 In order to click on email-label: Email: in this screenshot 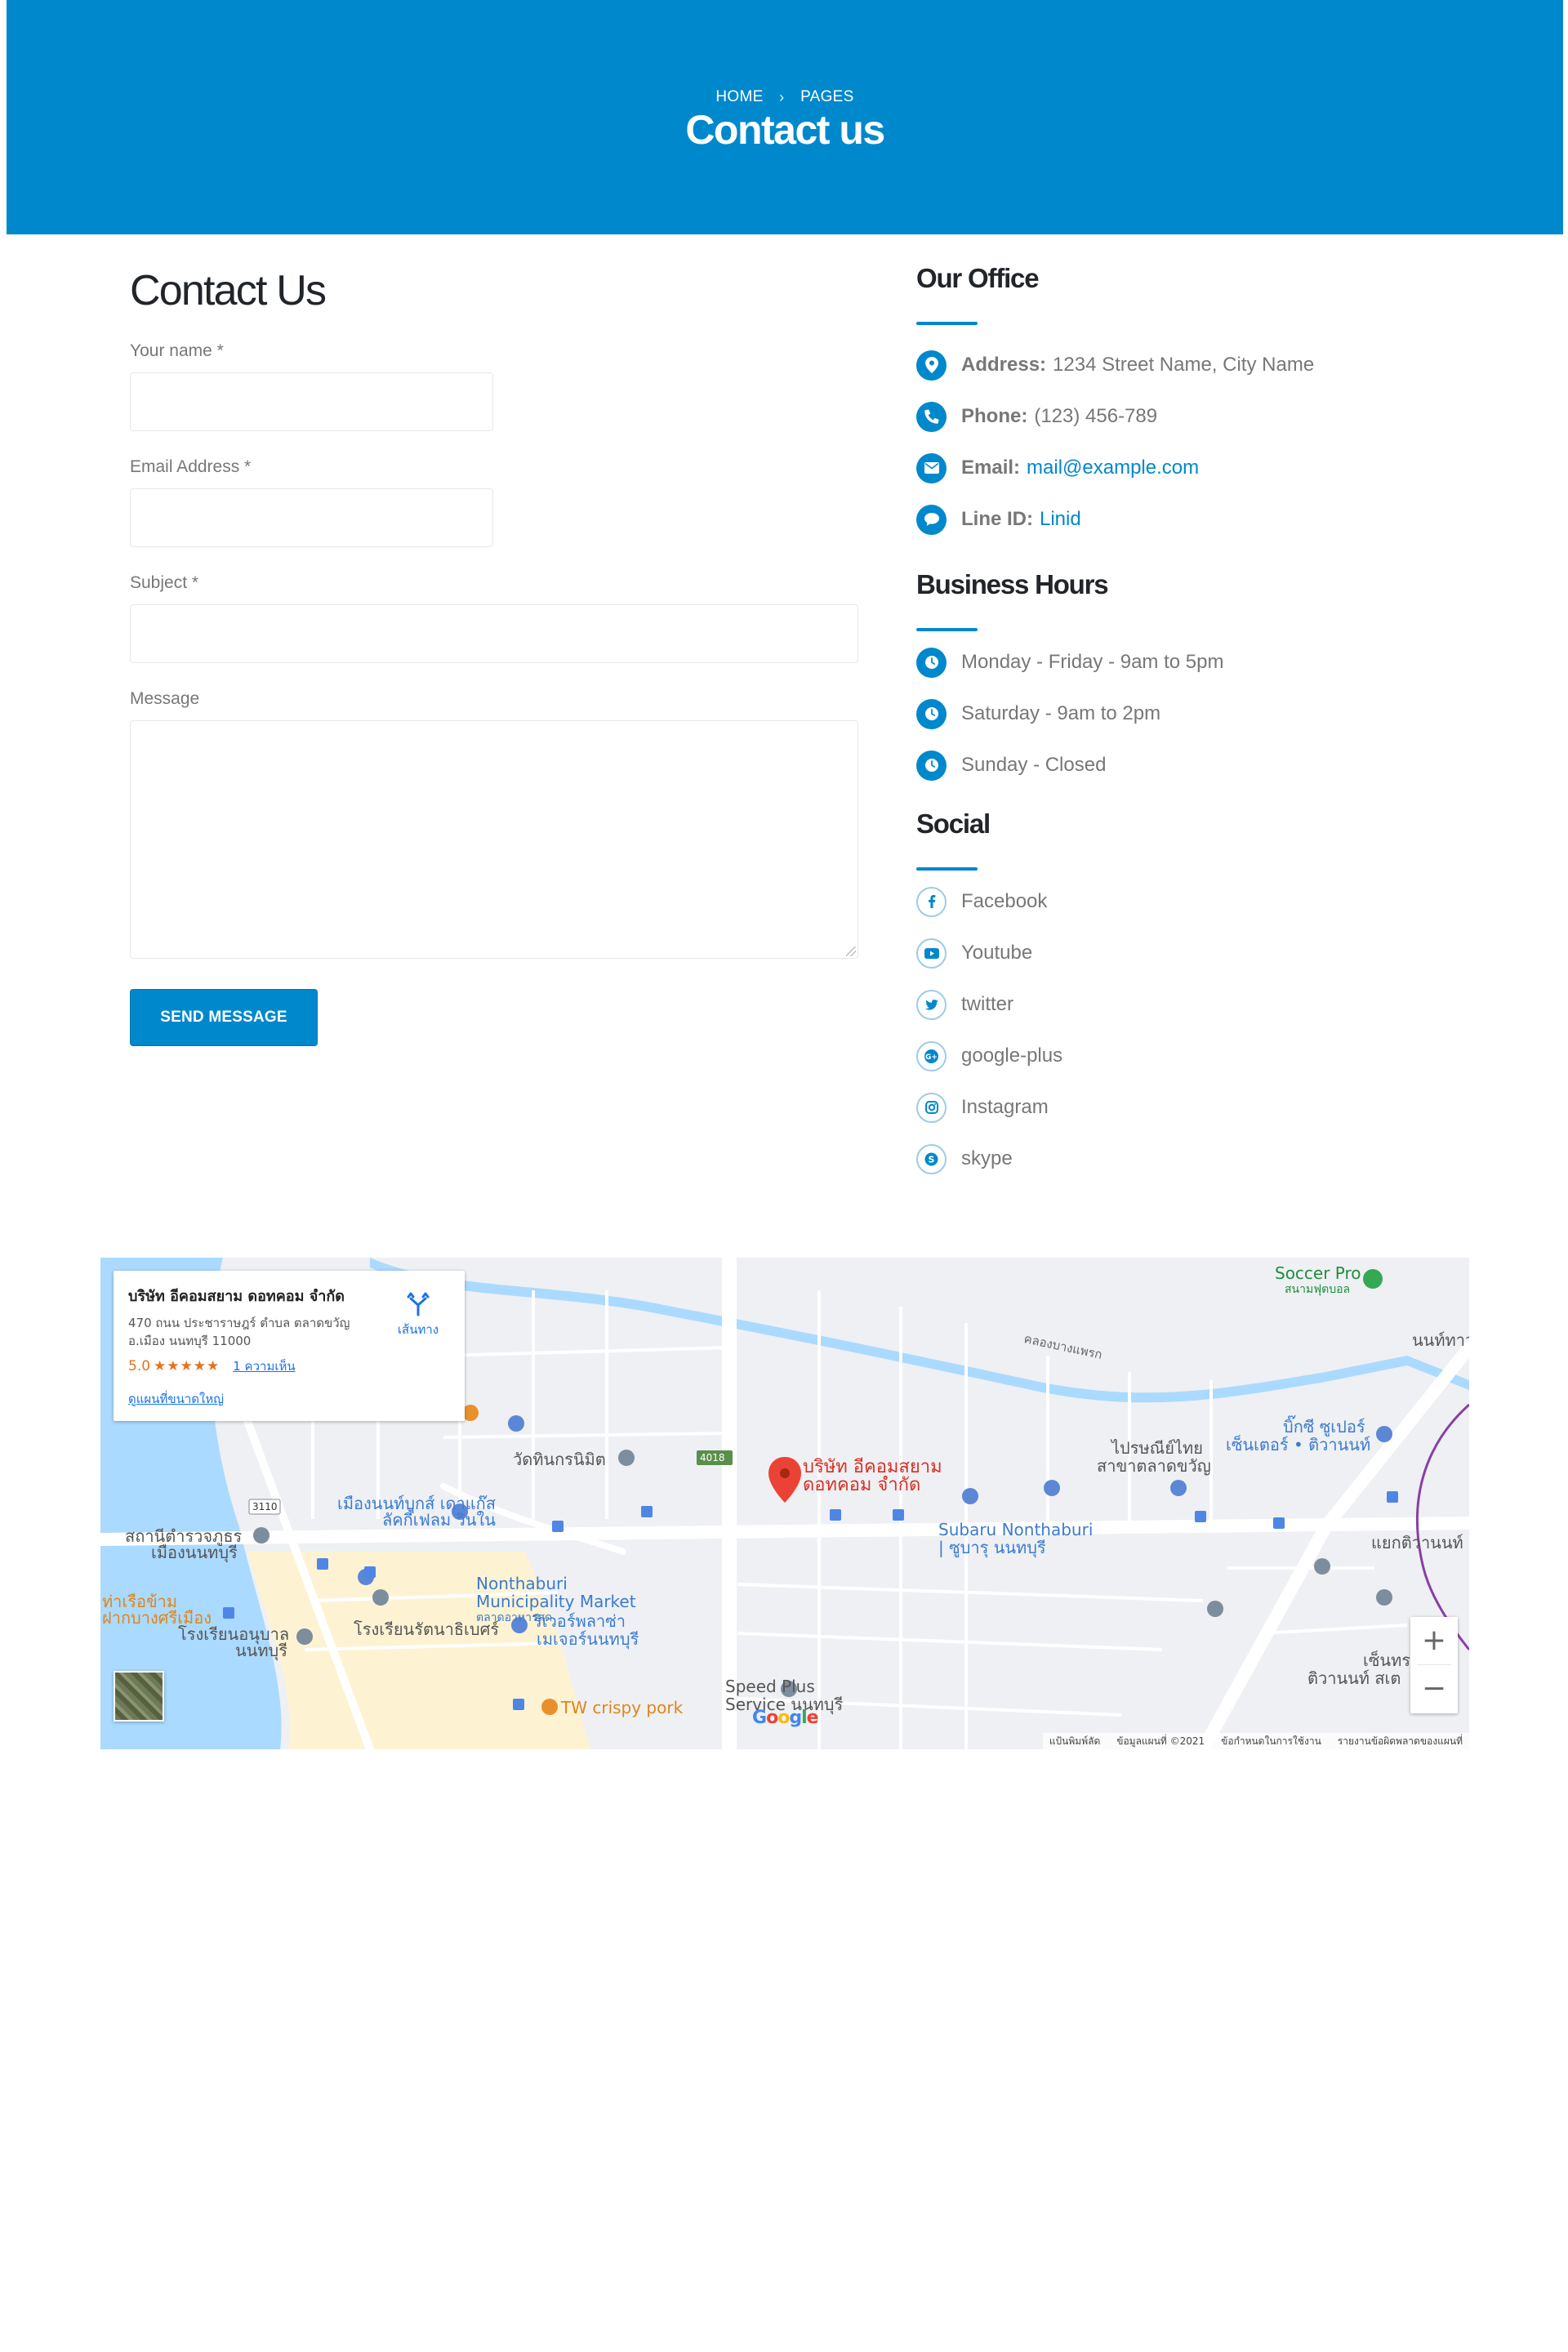, I will do `click(991, 468)`.